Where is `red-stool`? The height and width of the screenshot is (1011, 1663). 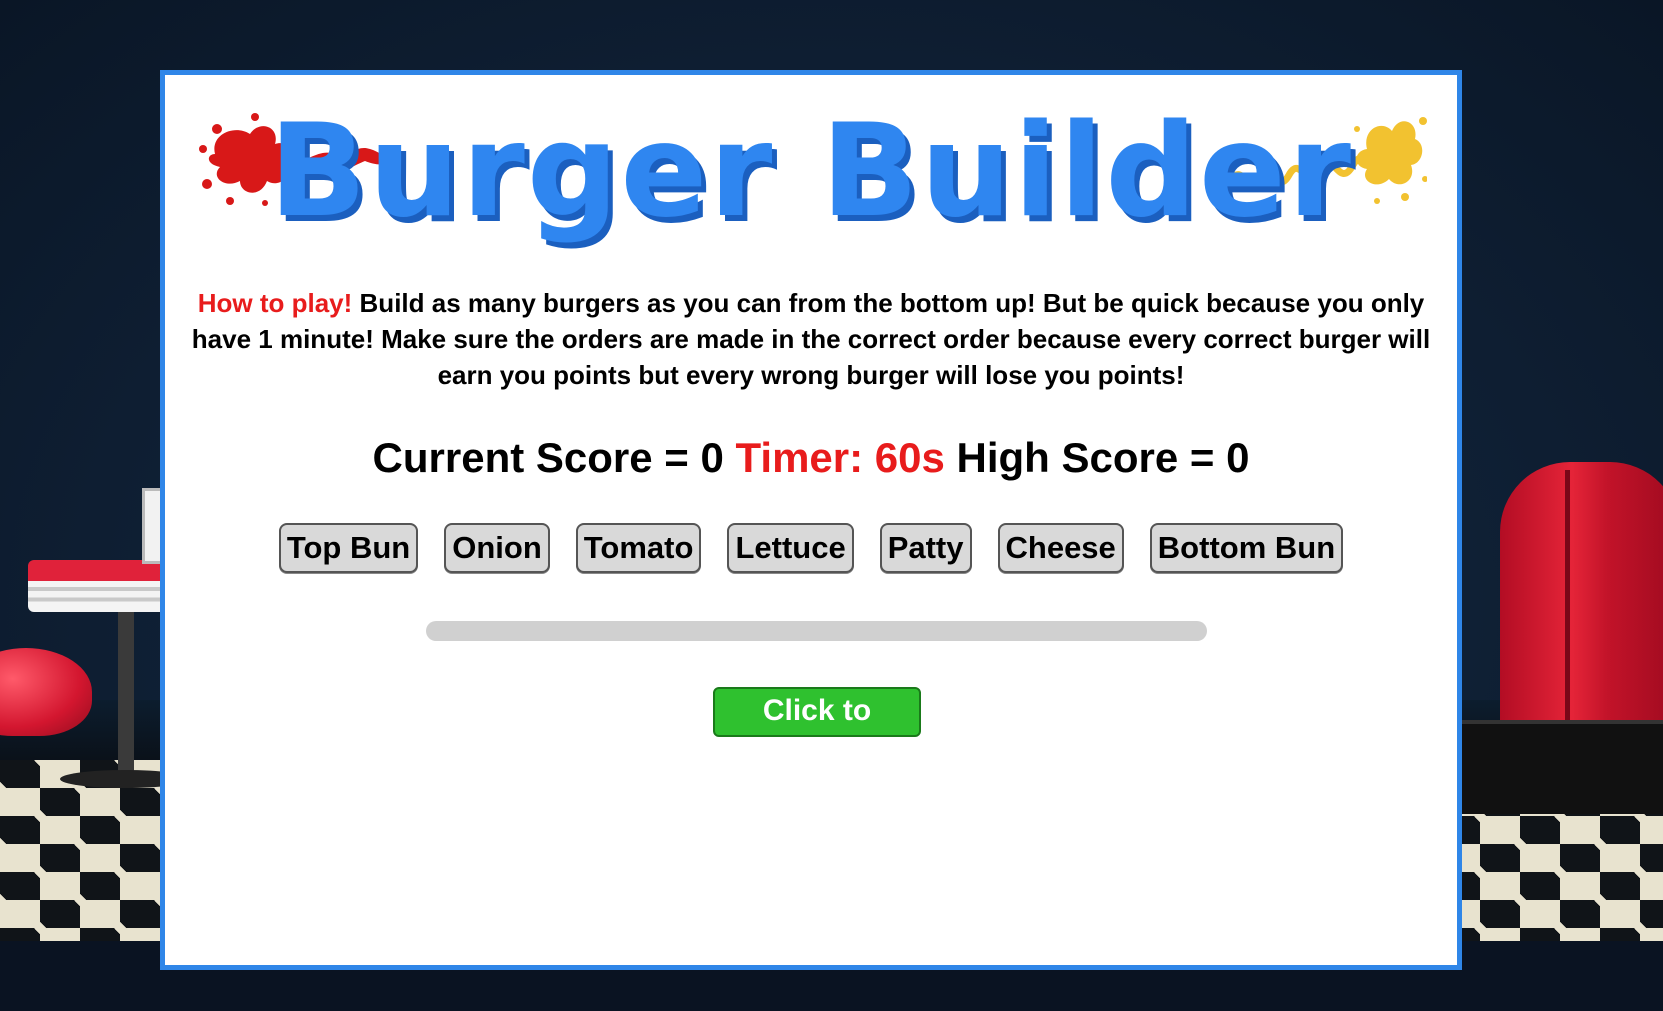 red-stool is located at coordinates (46, 692).